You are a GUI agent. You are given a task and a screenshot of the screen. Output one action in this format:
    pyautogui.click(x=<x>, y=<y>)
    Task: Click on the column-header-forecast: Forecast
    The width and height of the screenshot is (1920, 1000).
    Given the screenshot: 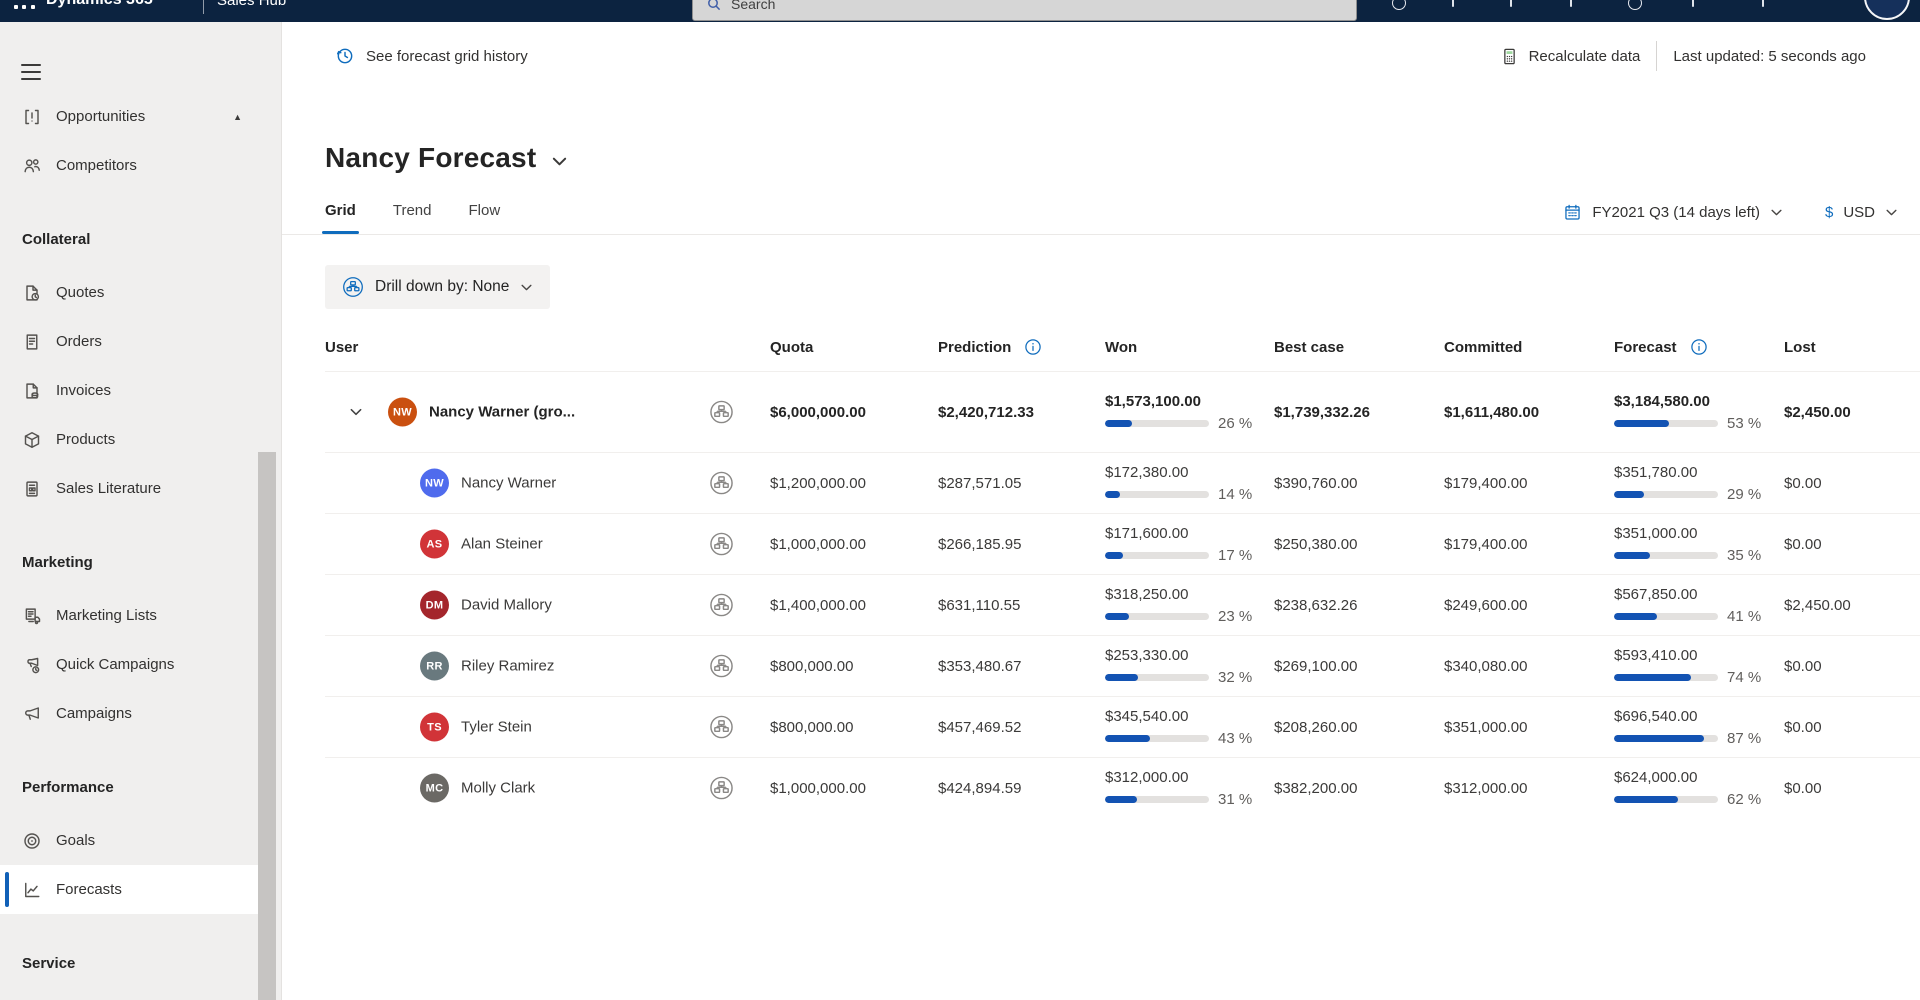 What is the action you would take?
    pyautogui.click(x=1699, y=347)
    